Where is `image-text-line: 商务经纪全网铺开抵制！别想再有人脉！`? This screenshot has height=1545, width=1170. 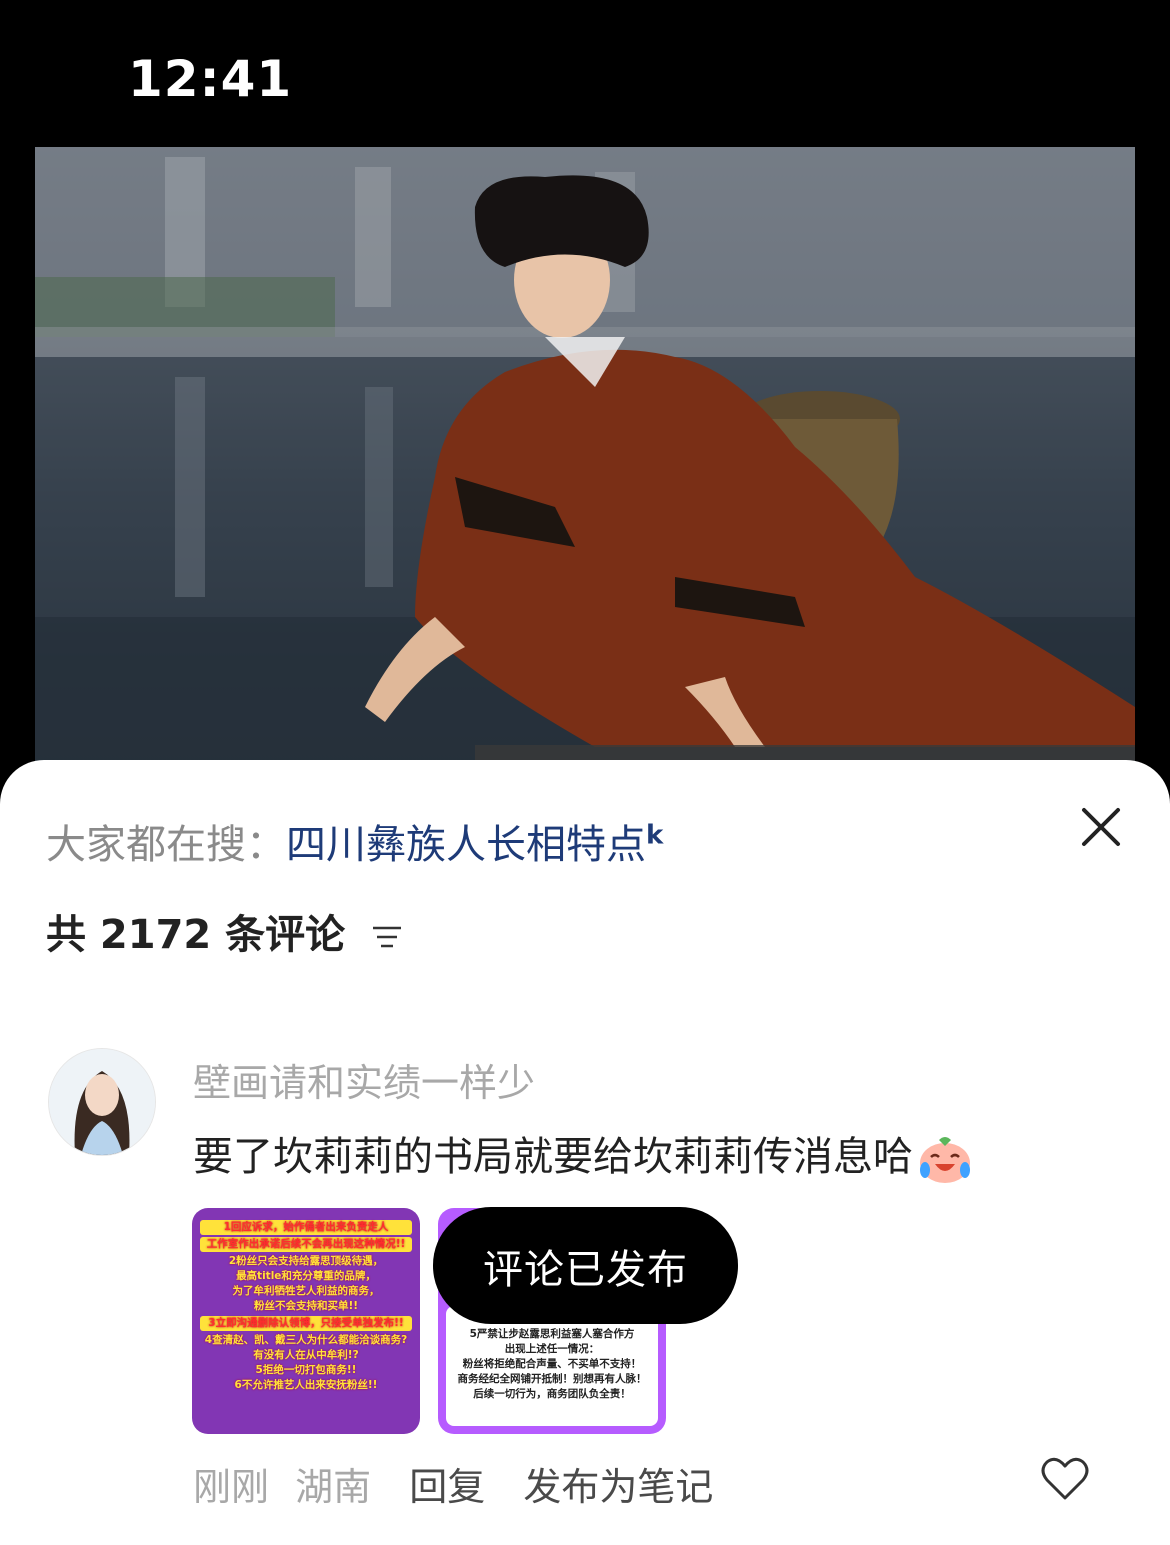
image-text-line: 商务经纪全网铺开抵制！别想再有人脉！ is located at coordinates (552, 1379).